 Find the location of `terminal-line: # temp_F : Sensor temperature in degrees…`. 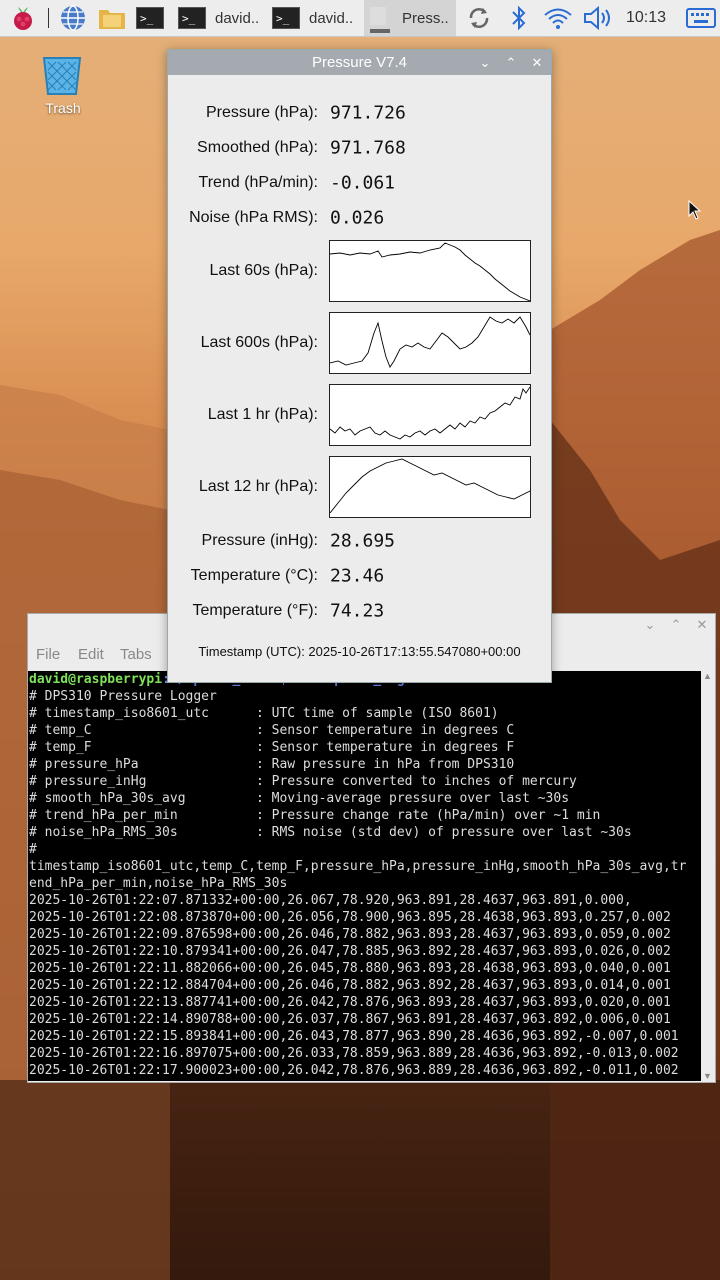

terminal-line: # temp_F : Sensor temperature in degrees… is located at coordinates (272, 747).